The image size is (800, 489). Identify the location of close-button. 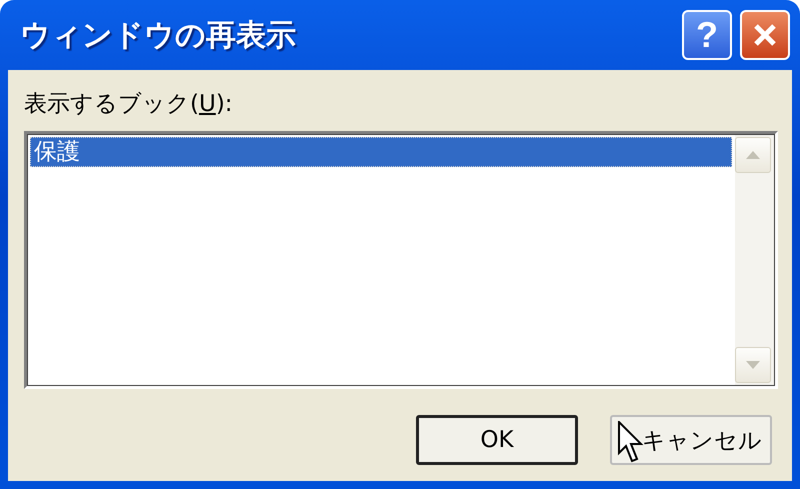
(765, 35).